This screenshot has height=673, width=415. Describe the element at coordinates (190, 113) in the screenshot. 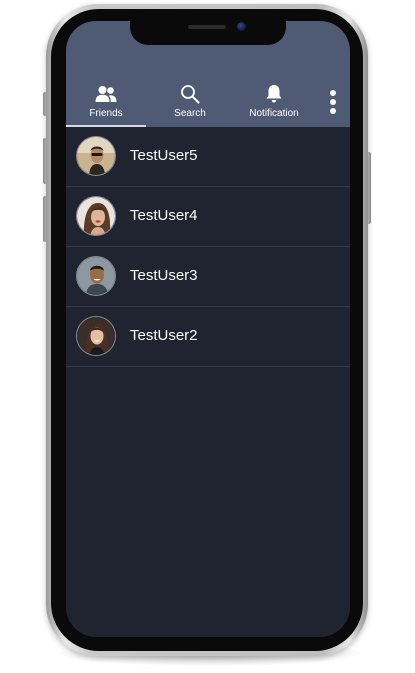

I see `tab-search-label: Search` at that location.